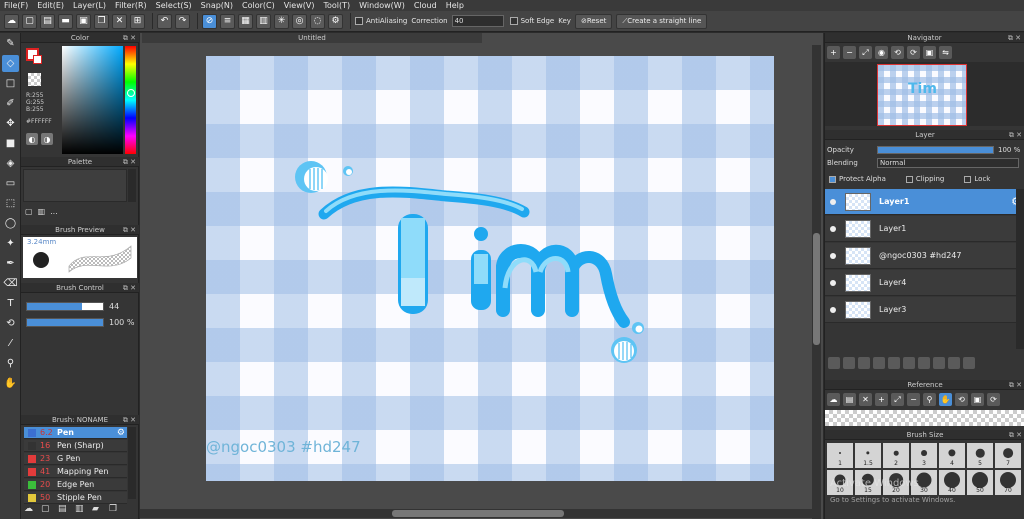 This screenshot has width=1024, height=519. Describe the element at coordinates (897, 399) in the screenshot. I see `reference-fit-icon: ⤢` at that location.